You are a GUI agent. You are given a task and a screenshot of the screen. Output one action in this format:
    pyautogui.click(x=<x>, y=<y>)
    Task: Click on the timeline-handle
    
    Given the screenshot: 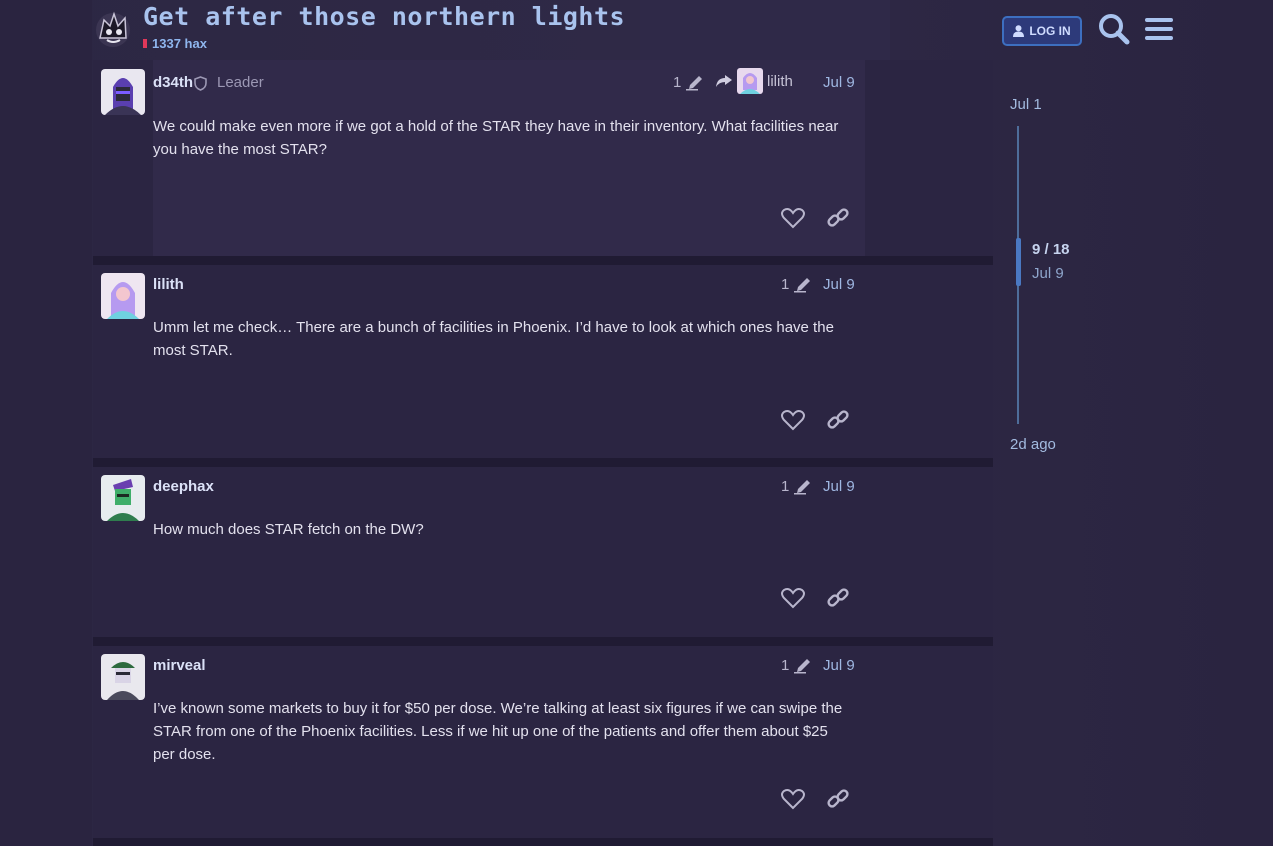 What is the action you would take?
    pyautogui.click(x=1018, y=262)
    